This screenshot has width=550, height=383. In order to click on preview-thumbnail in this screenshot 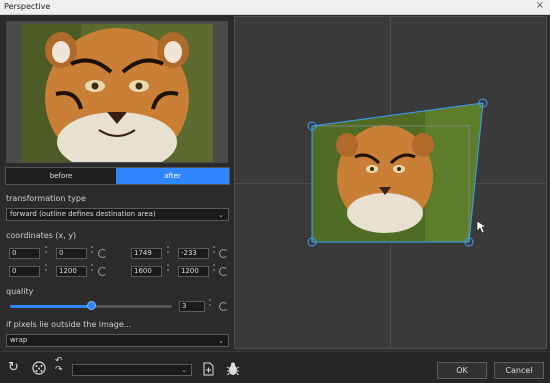, I will do `click(117, 92)`.